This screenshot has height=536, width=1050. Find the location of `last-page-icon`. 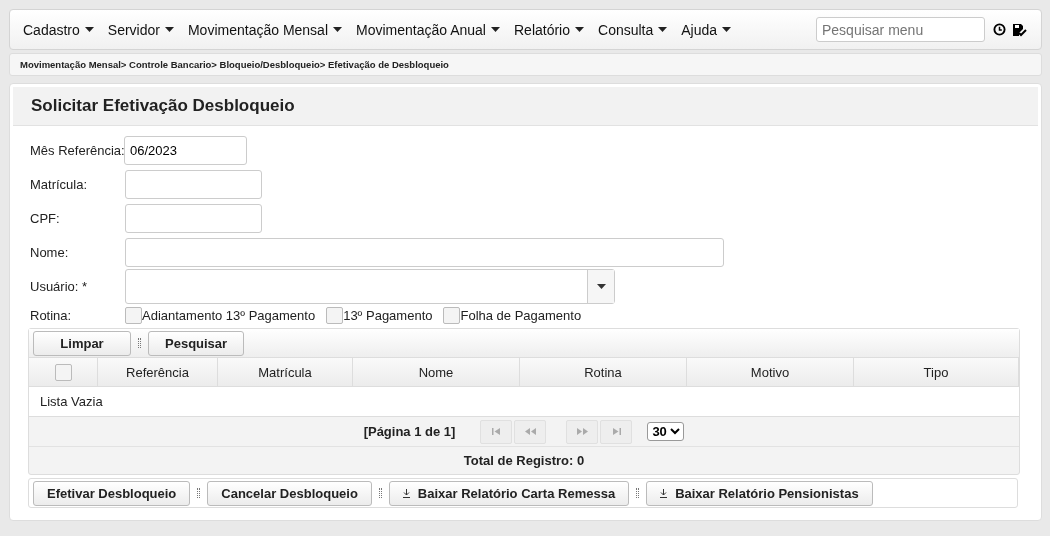

last-page-icon is located at coordinates (616, 431).